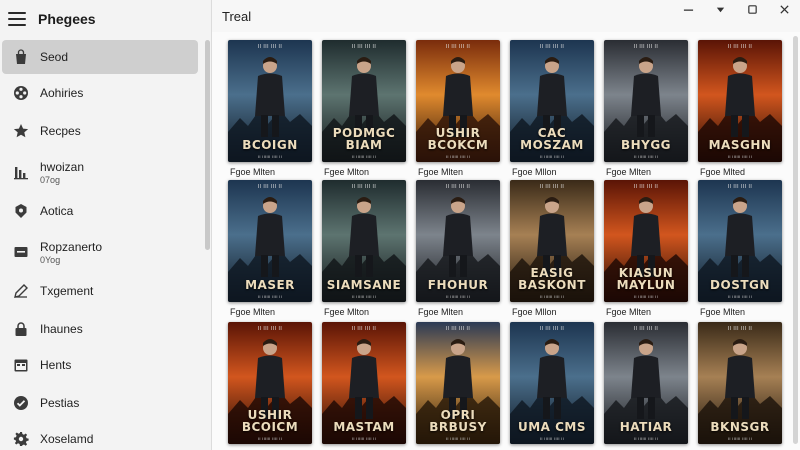  What do you see at coordinates (100, 403) in the screenshot?
I see `sidebar-item-pestias: Pestias` at bounding box center [100, 403].